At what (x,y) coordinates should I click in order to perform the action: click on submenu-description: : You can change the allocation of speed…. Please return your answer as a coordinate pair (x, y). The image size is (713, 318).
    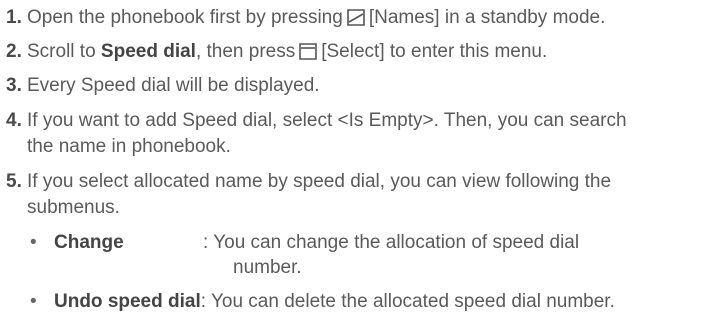
    Looking at the image, I should click on (391, 242).